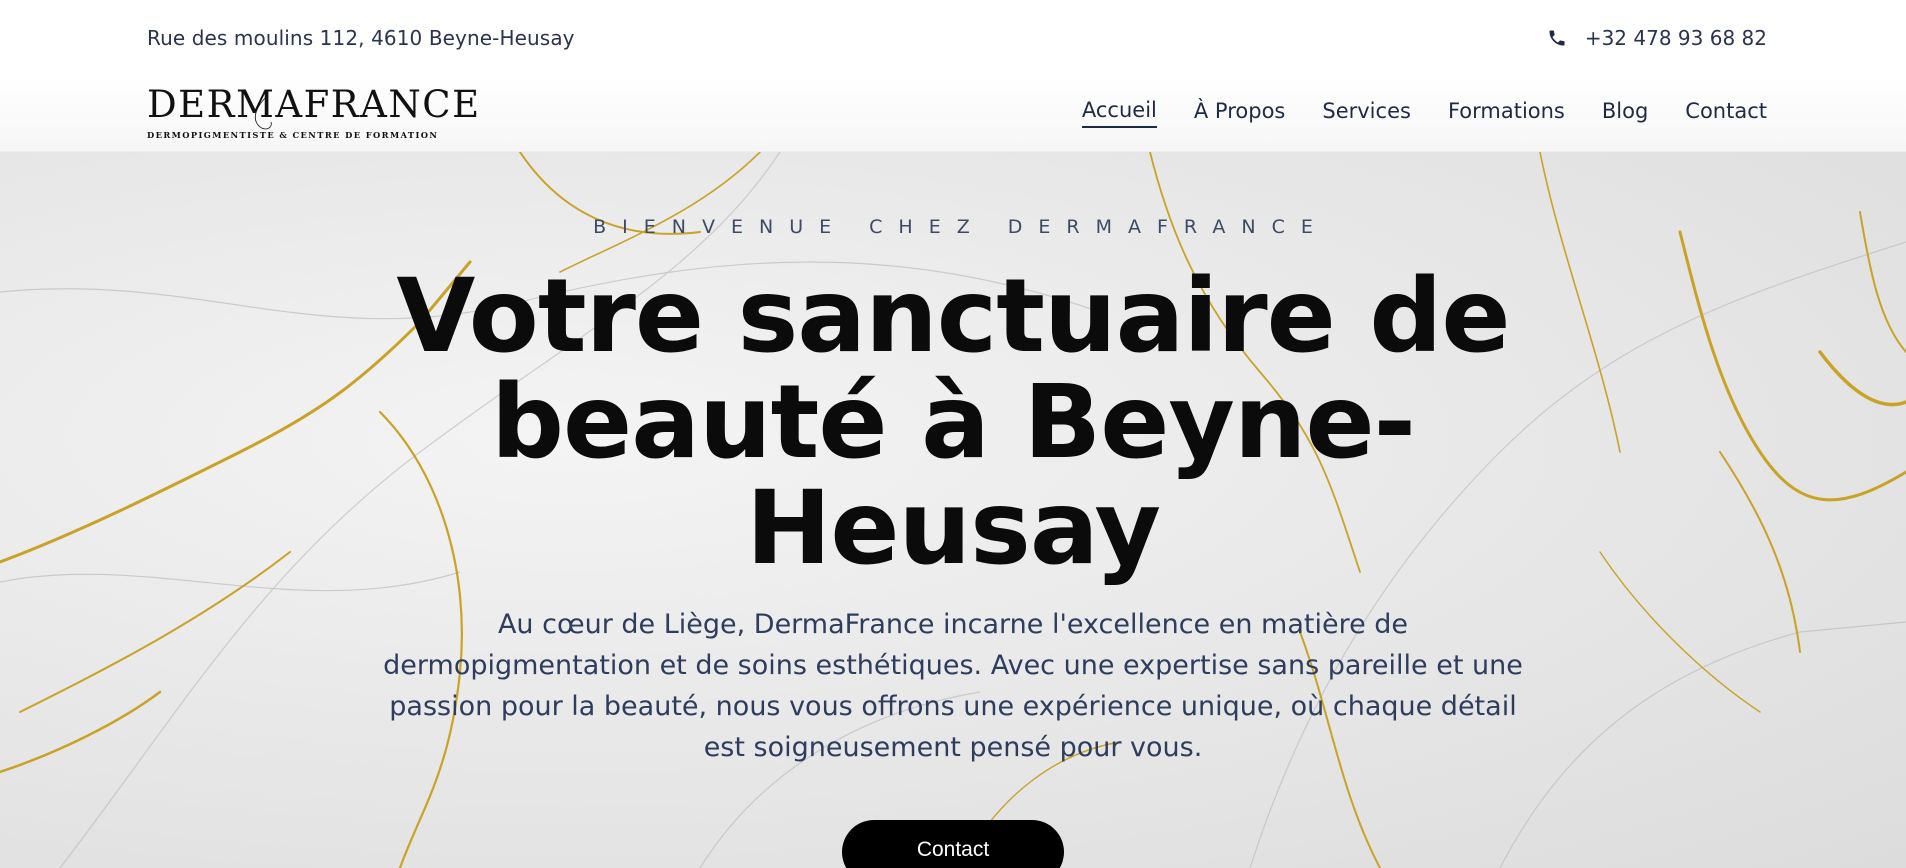 The width and height of the screenshot is (1906, 868). What do you see at coordinates (1625, 113) in the screenshot?
I see `nav-item-blog: Blog` at bounding box center [1625, 113].